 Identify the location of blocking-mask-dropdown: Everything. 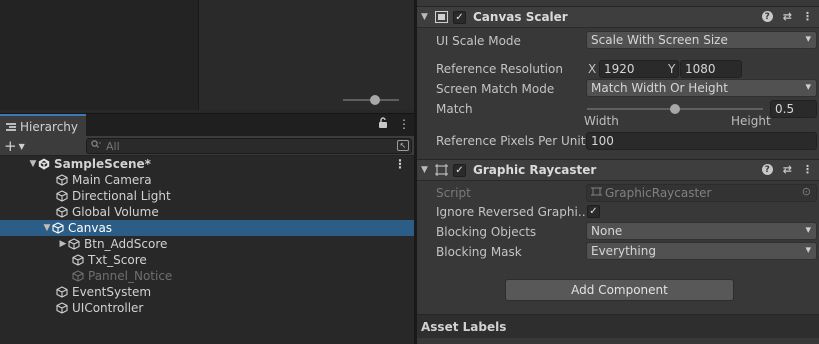
(701, 251).